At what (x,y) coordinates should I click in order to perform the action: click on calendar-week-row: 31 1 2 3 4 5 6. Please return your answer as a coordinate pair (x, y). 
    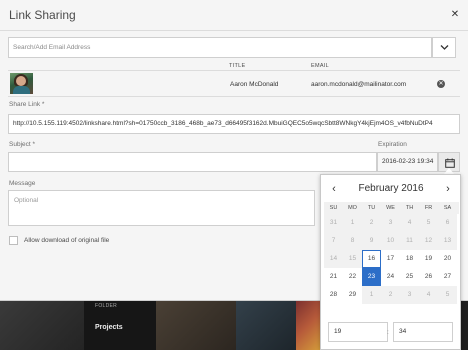
    Looking at the image, I should click on (391, 223).